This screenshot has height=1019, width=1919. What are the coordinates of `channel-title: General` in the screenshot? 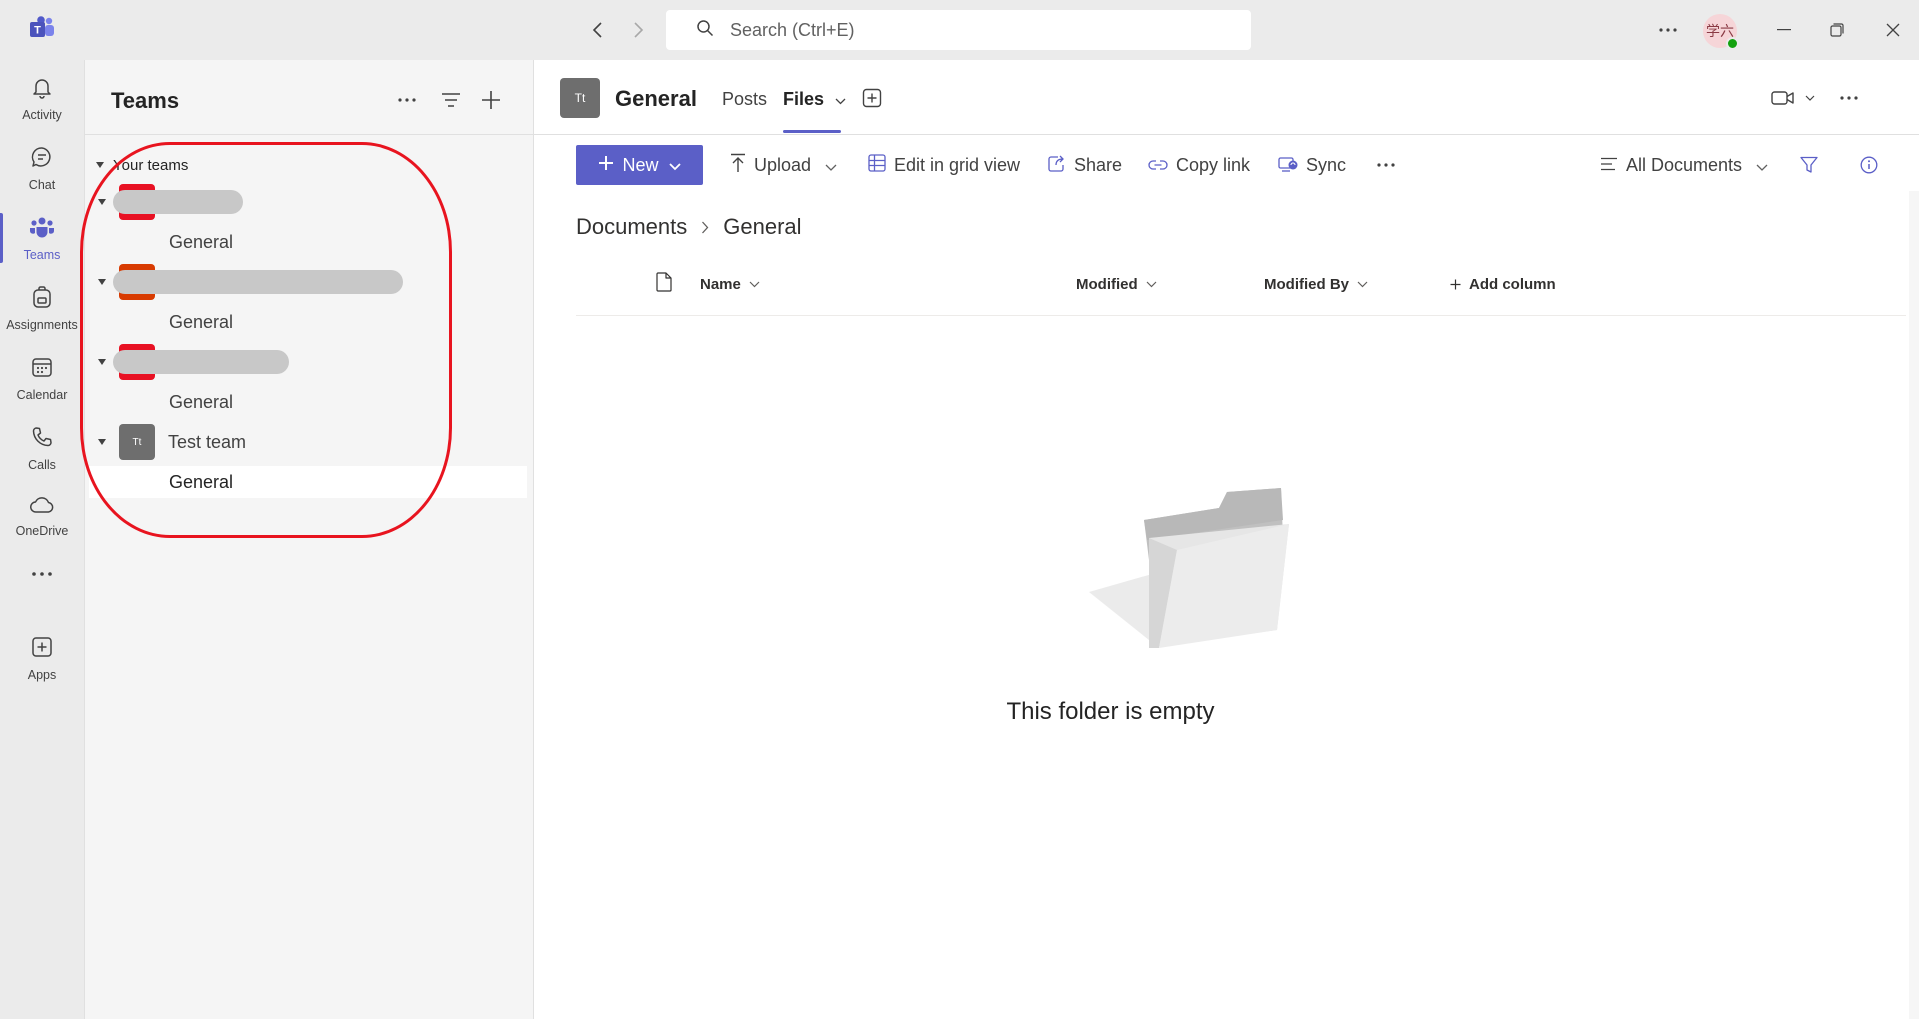 It's located at (656, 98).